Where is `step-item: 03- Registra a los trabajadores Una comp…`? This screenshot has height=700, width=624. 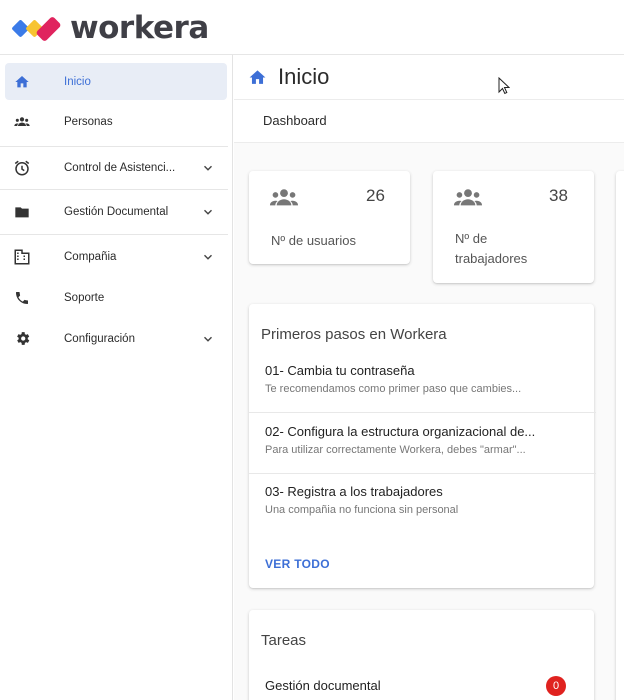 step-item: 03- Registra a los trabajadores Una comp… is located at coordinates (422, 504).